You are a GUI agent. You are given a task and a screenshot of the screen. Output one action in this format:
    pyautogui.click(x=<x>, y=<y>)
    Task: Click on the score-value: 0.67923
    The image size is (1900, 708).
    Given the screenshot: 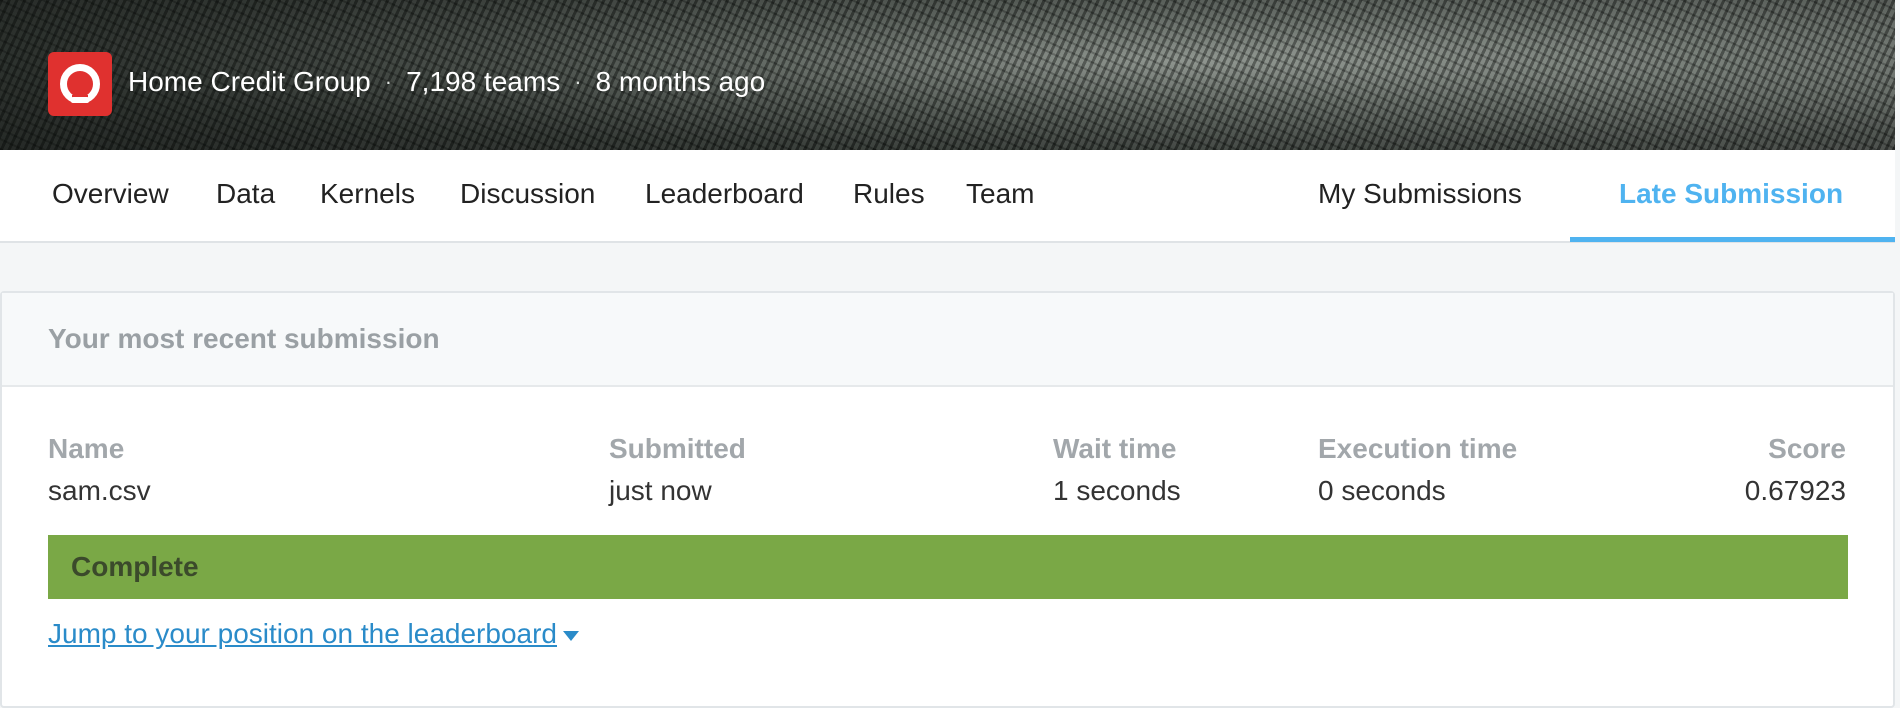 What is the action you would take?
    pyautogui.click(x=1795, y=490)
    